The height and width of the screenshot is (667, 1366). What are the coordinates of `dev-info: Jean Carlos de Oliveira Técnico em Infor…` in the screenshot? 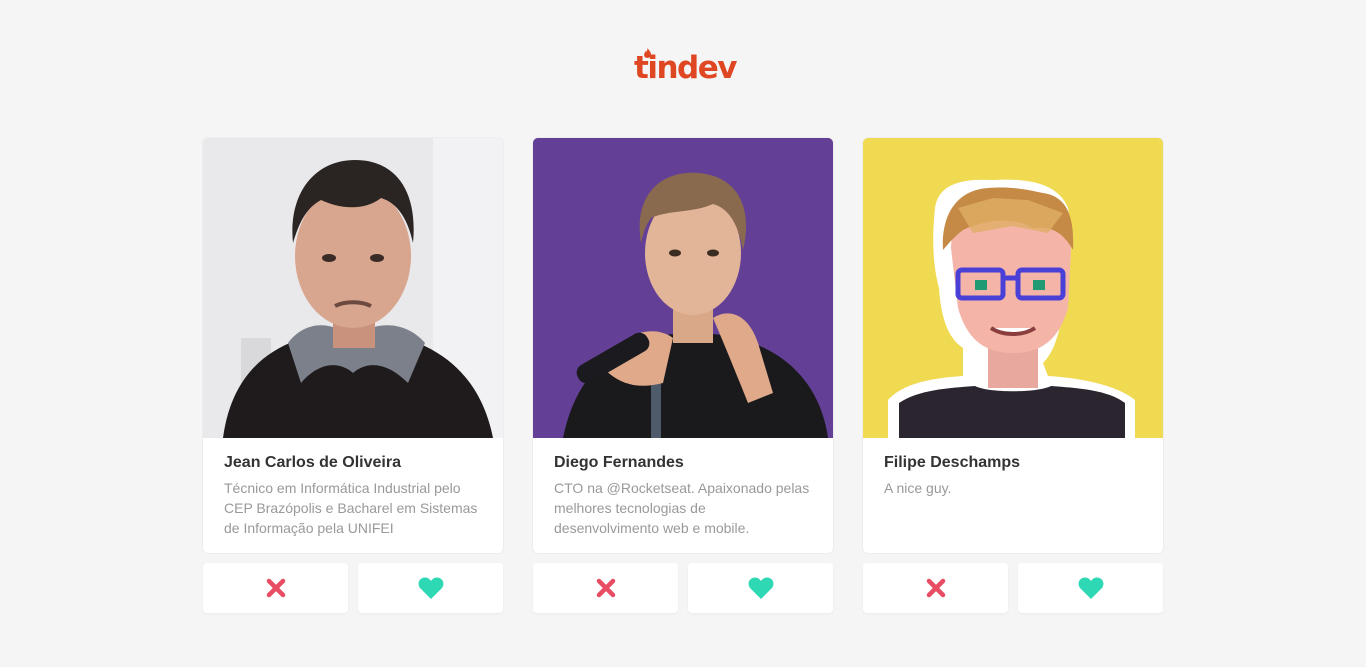 It's located at (353, 495).